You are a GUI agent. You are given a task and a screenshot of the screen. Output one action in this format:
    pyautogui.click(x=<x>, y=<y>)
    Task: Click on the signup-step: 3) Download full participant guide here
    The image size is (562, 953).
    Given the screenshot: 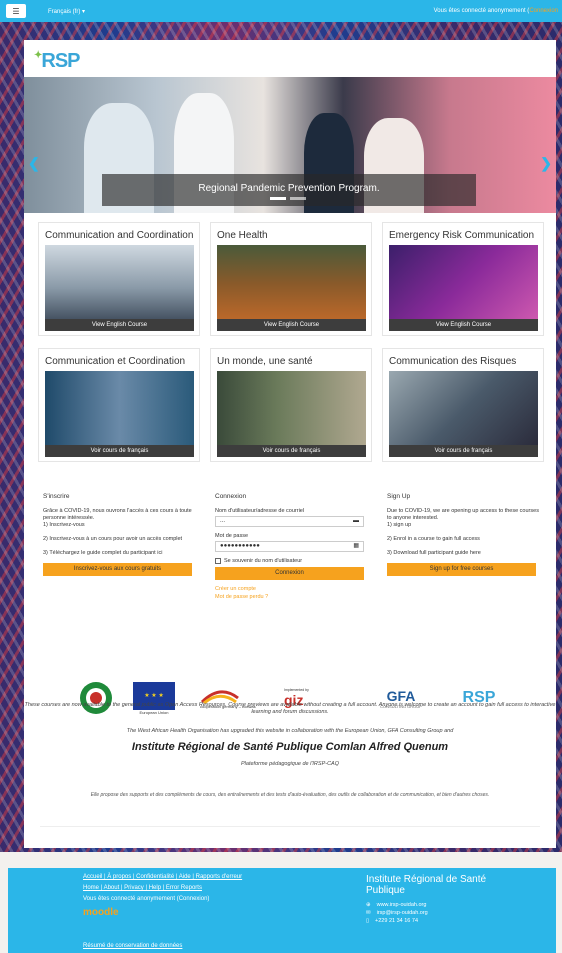 What is the action you would take?
    pyautogui.click(x=463, y=553)
    